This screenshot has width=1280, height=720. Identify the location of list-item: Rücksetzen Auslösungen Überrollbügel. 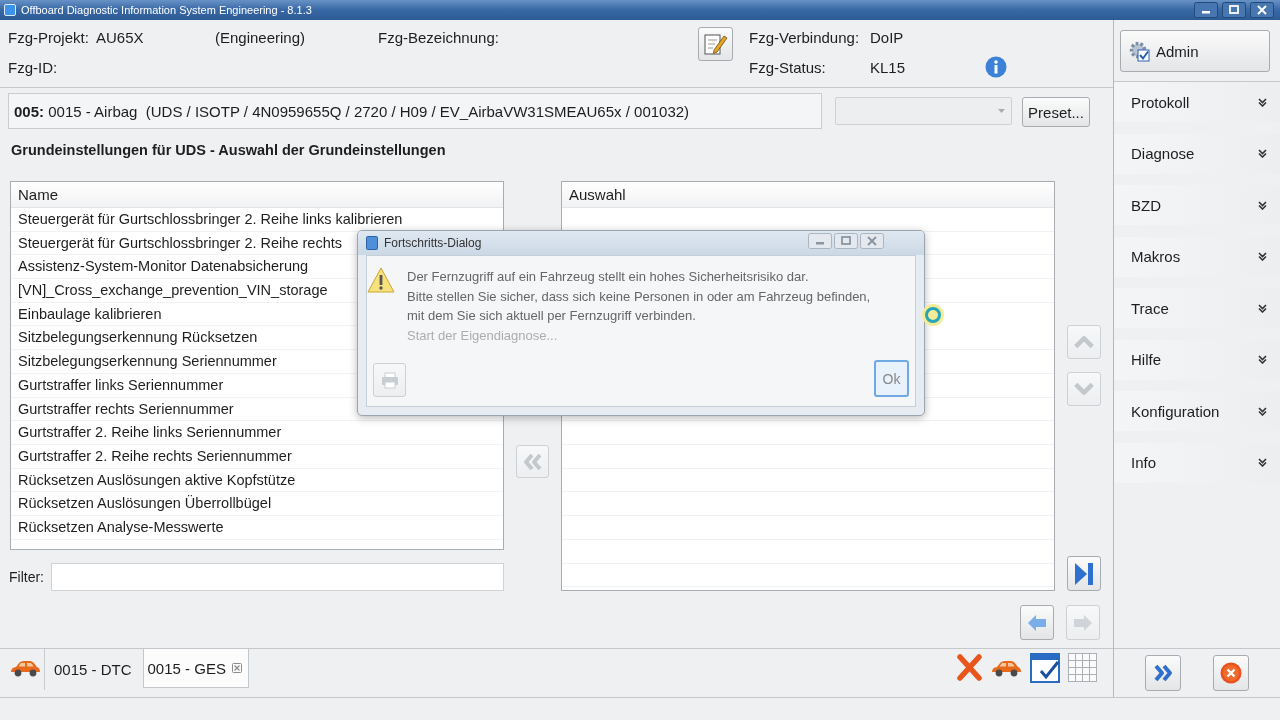
(257, 504).